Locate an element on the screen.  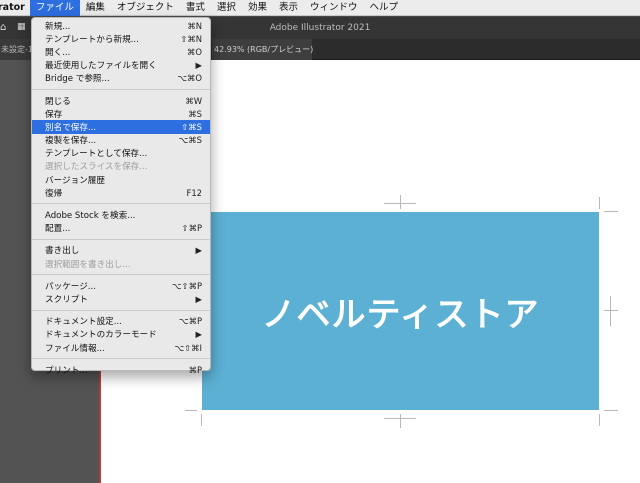
menu-item-export: 書き出し ▶ is located at coordinates (121, 250).